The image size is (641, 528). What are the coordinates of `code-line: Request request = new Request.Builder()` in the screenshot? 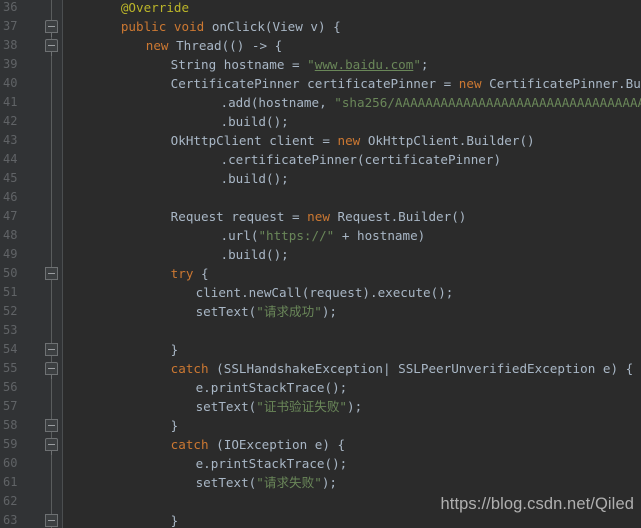 It's located at (319, 216).